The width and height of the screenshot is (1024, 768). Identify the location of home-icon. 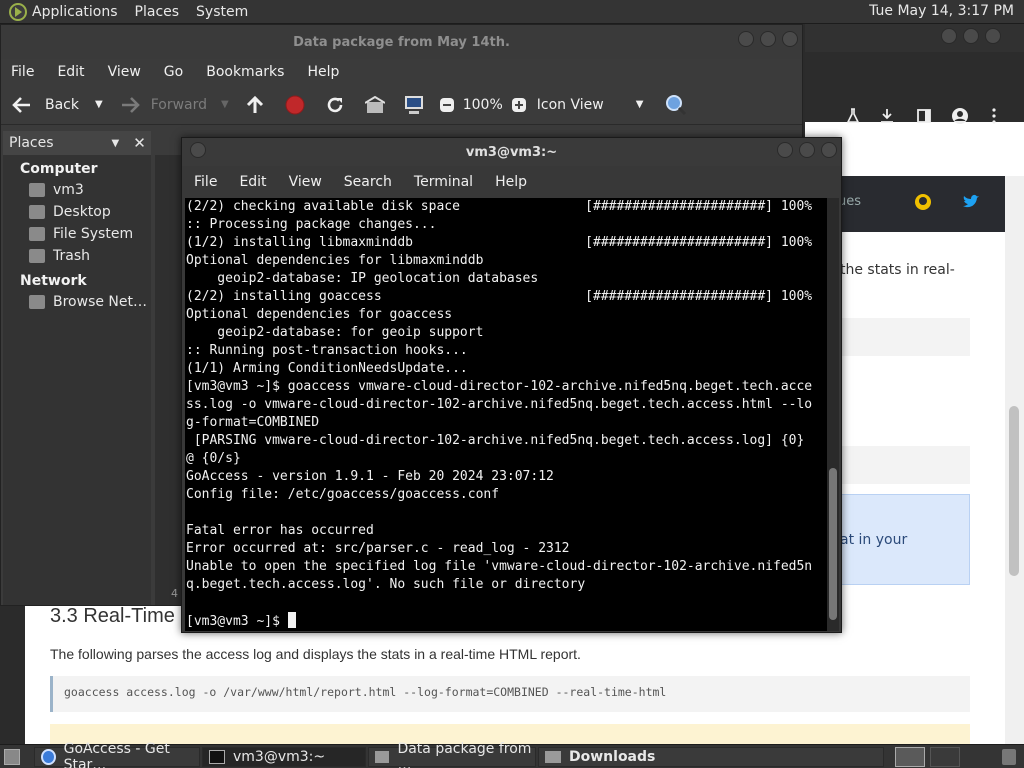
(374, 104).